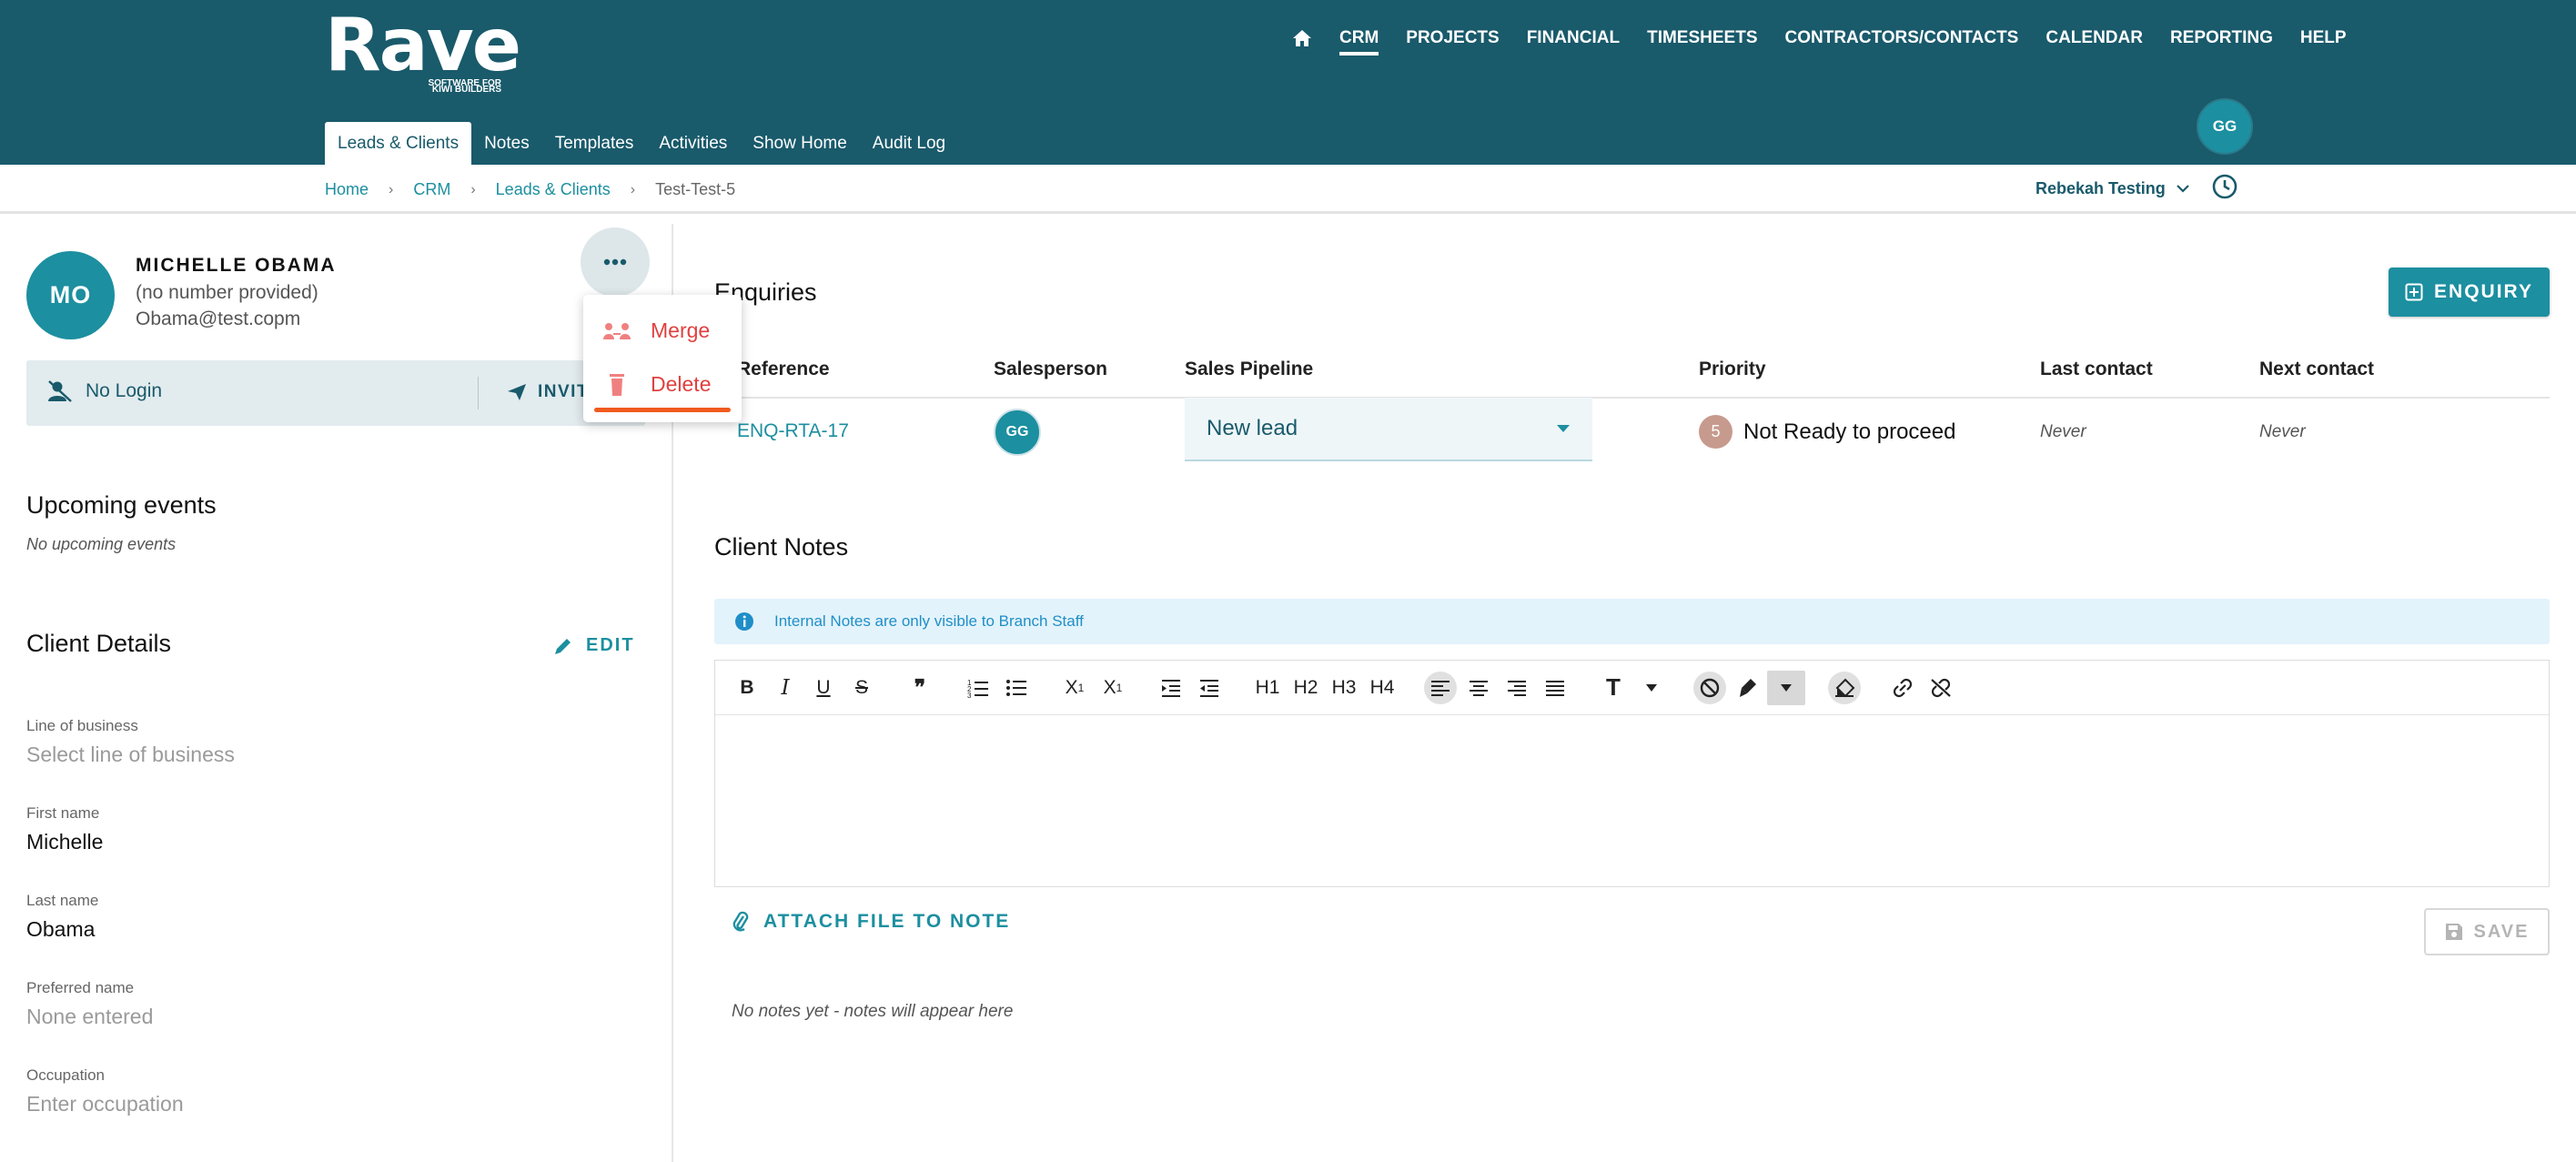  I want to click on last-contact-value: Never, so click(2063, 431).